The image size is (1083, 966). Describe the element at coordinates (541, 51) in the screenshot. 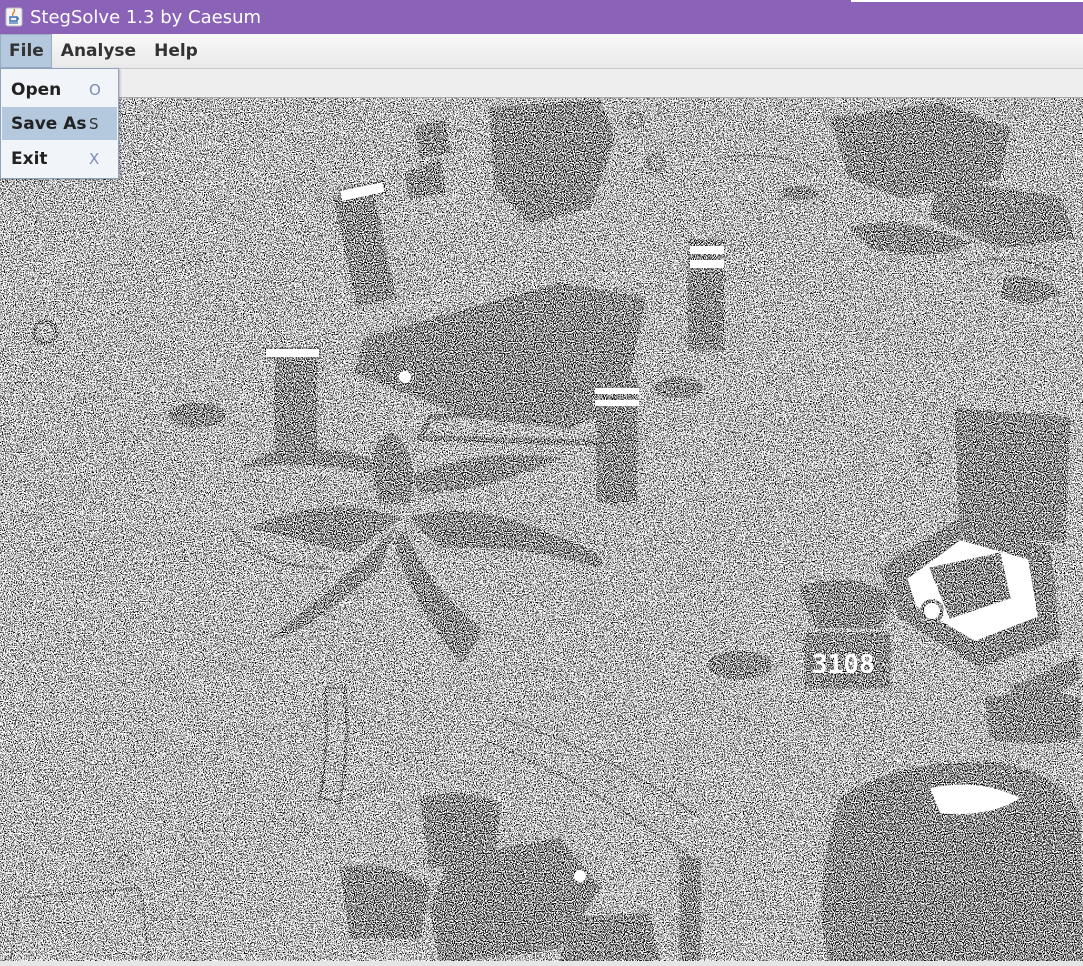

I see `menu-bar: File Analyse Help` at that location.